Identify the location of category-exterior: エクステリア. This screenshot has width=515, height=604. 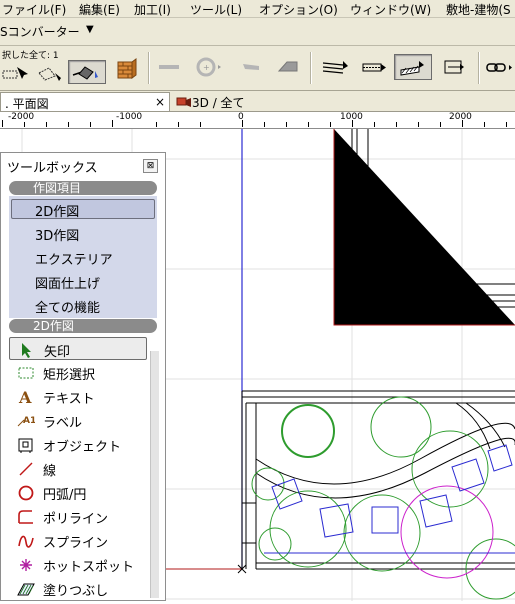
(74, 258).